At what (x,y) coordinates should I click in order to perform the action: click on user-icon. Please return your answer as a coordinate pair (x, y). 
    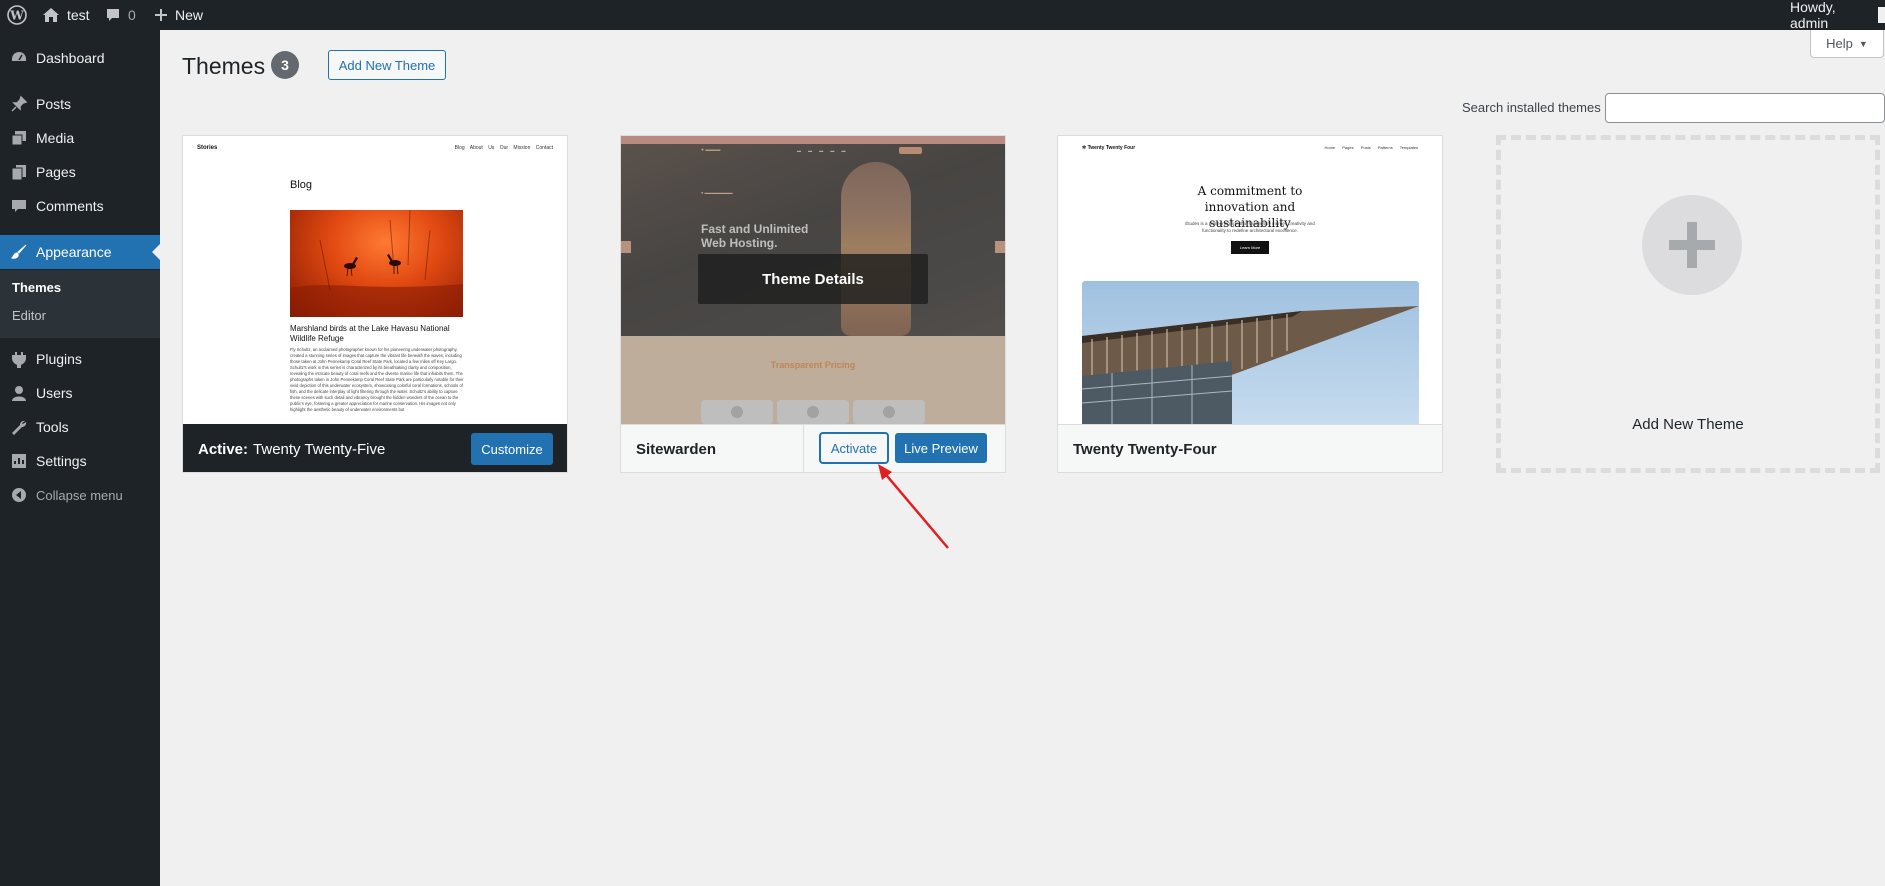
    Looking at the image, I should click on (19, 393).